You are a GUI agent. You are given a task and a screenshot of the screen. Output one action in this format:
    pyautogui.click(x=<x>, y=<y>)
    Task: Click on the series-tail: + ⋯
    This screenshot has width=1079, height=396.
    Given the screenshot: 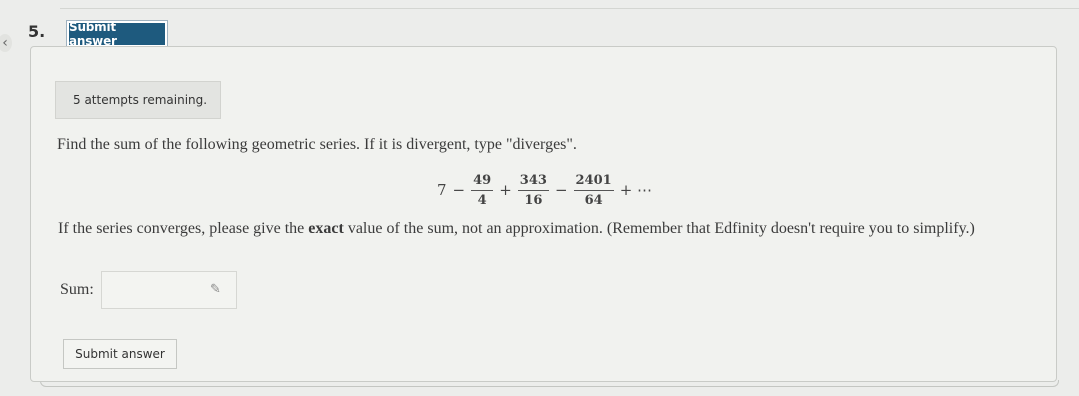 What is the action you would take?
    pyautogui.click(x=636, y=190)
    